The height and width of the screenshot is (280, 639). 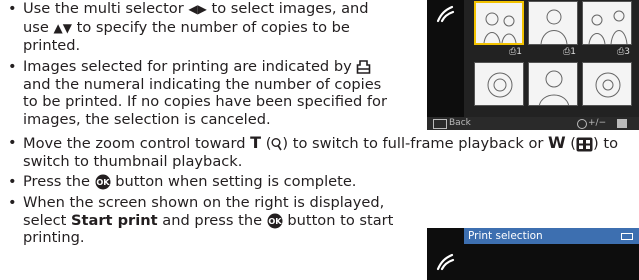 What do you see at coordinates (256, 142) in the screenshot?
I see `tele-label: T` at bounding box center [256, 142].